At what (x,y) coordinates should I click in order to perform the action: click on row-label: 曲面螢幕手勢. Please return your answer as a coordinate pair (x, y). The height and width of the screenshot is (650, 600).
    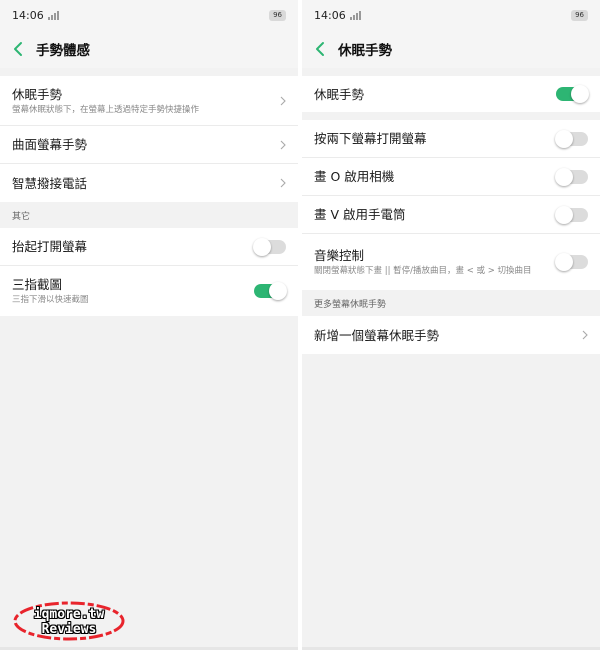
    Looking at the image, I should click on (50, 144).